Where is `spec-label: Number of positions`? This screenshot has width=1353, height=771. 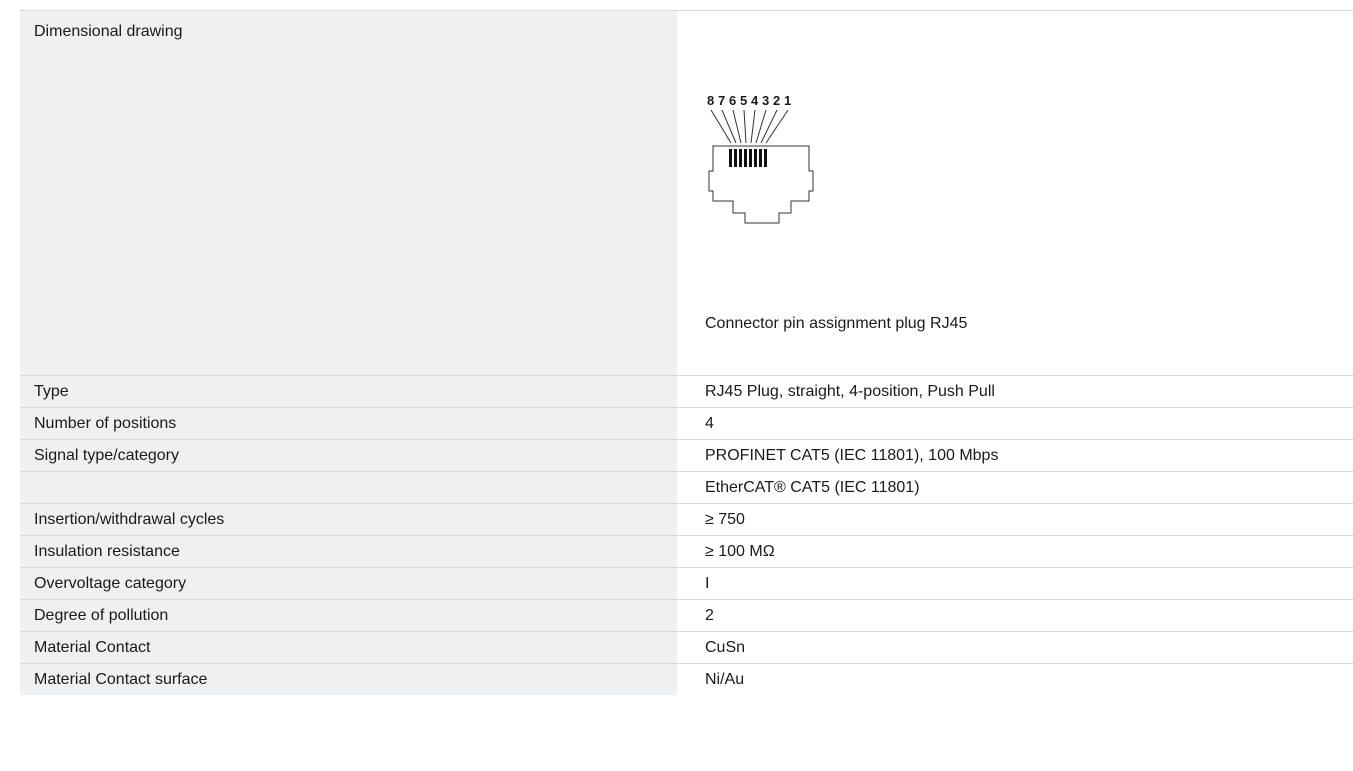 spec-label: Number of positions is located at coordinates (348, 423).